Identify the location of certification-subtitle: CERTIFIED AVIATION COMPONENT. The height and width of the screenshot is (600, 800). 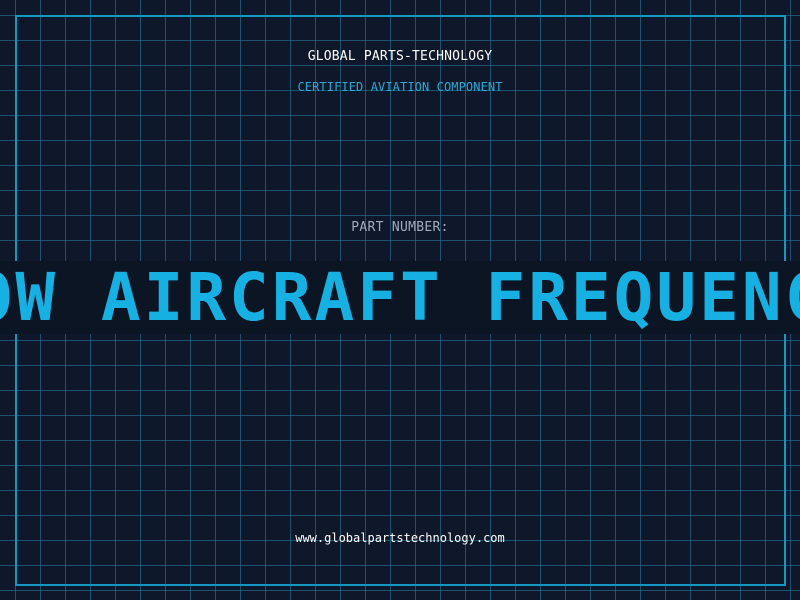
(400, 87).